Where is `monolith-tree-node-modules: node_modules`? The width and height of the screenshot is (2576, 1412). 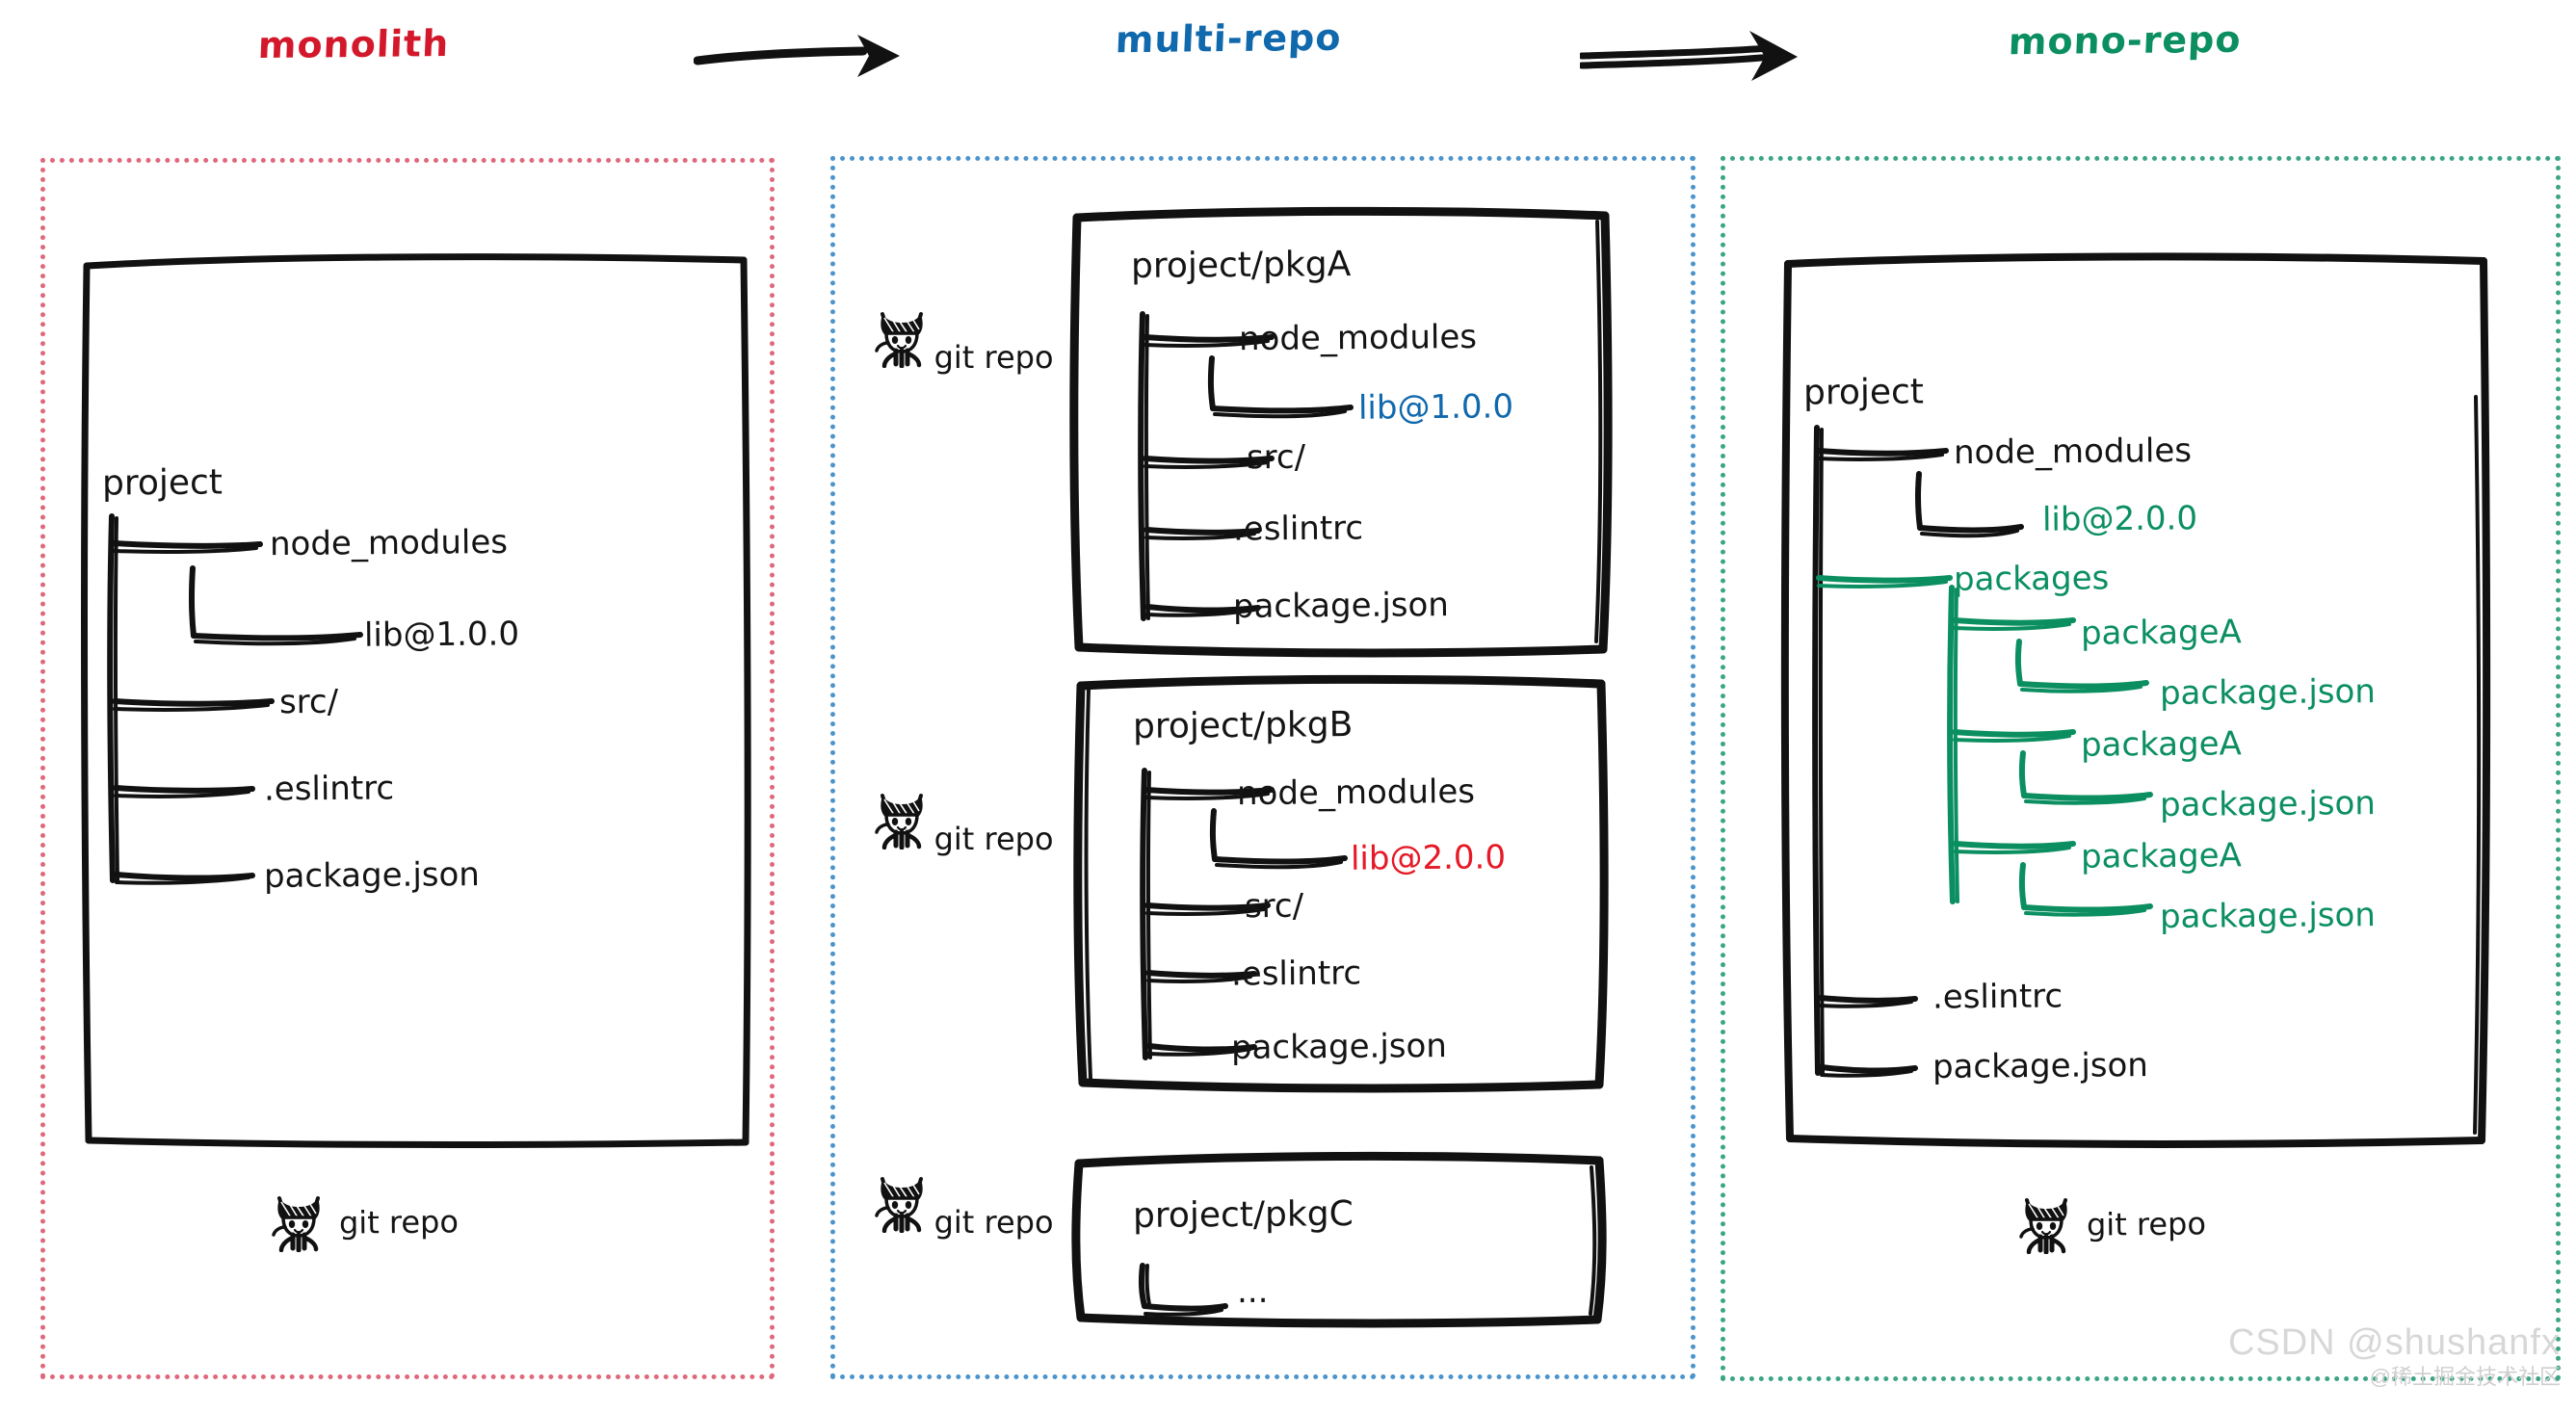
monolith-tree-node-modules: node_modules is located at coordinates (389, 543).